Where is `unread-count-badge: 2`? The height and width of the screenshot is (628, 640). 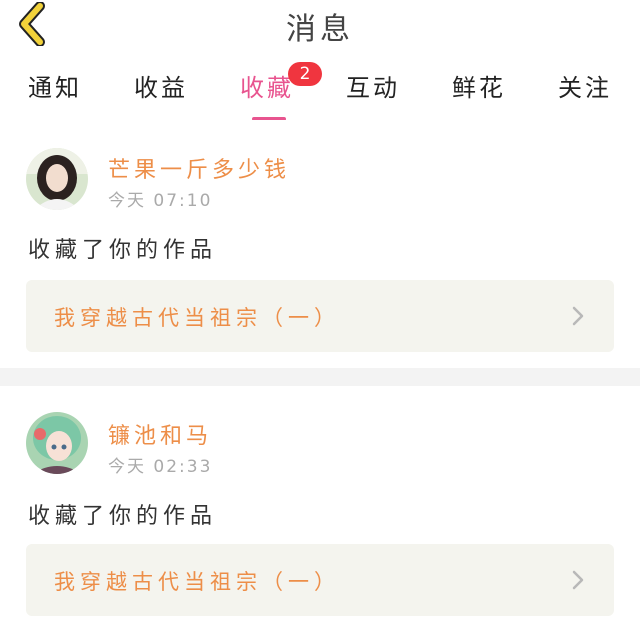 unread-count-badge: 2 is located at coordinates (305, 74).